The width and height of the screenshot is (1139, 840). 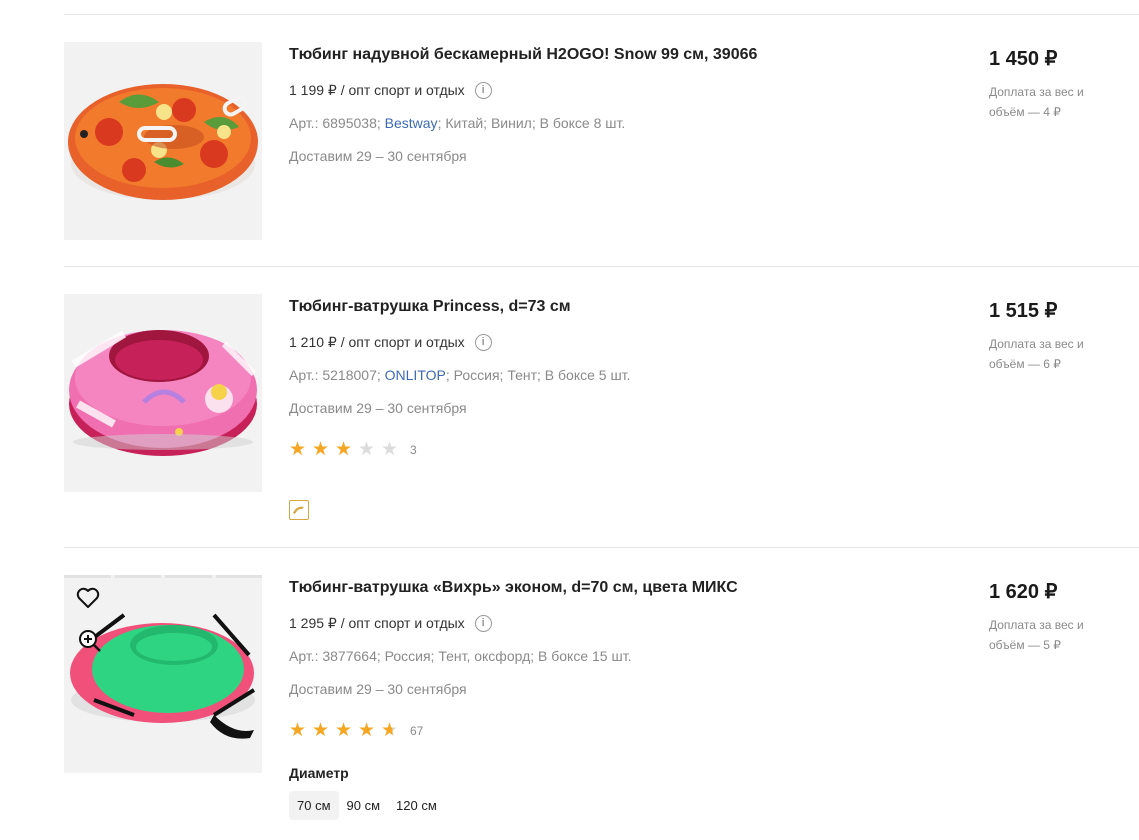 What do you see at coordinates (601, 14) in the screenshot?
I see `top-divider` at bounding box center [601, 14].